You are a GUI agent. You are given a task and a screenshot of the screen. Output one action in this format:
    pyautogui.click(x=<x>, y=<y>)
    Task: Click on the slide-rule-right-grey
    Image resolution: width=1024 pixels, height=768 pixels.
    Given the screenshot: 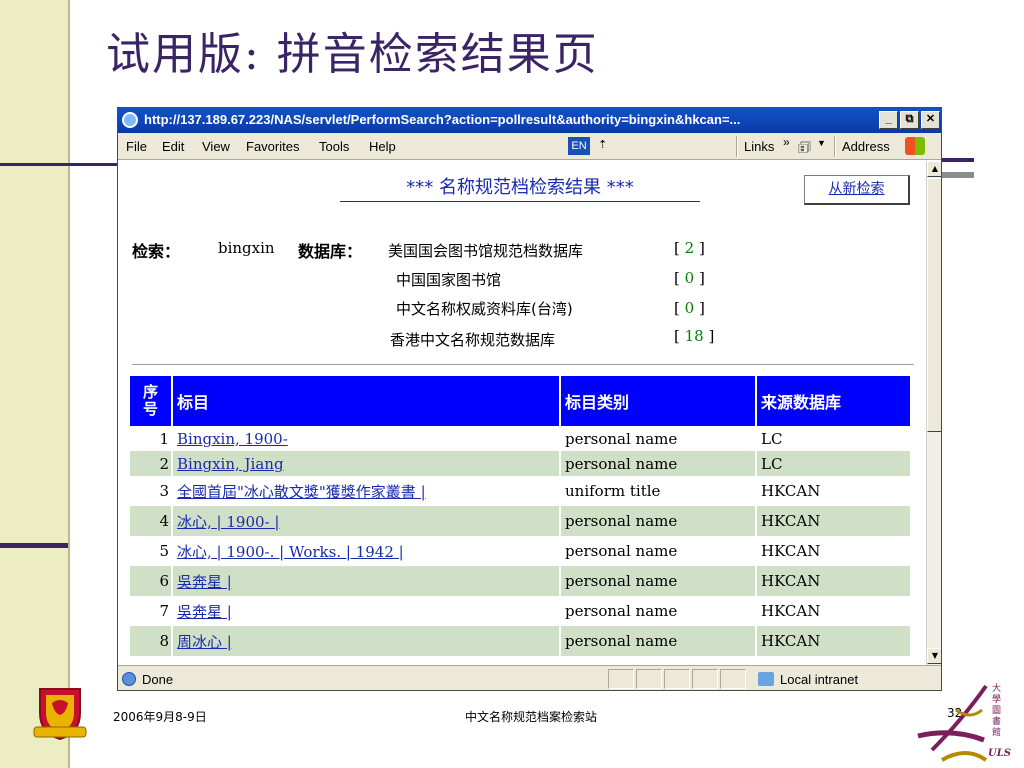 What is the action you would take?
    pyautogui.click(x=957, y=175)
    